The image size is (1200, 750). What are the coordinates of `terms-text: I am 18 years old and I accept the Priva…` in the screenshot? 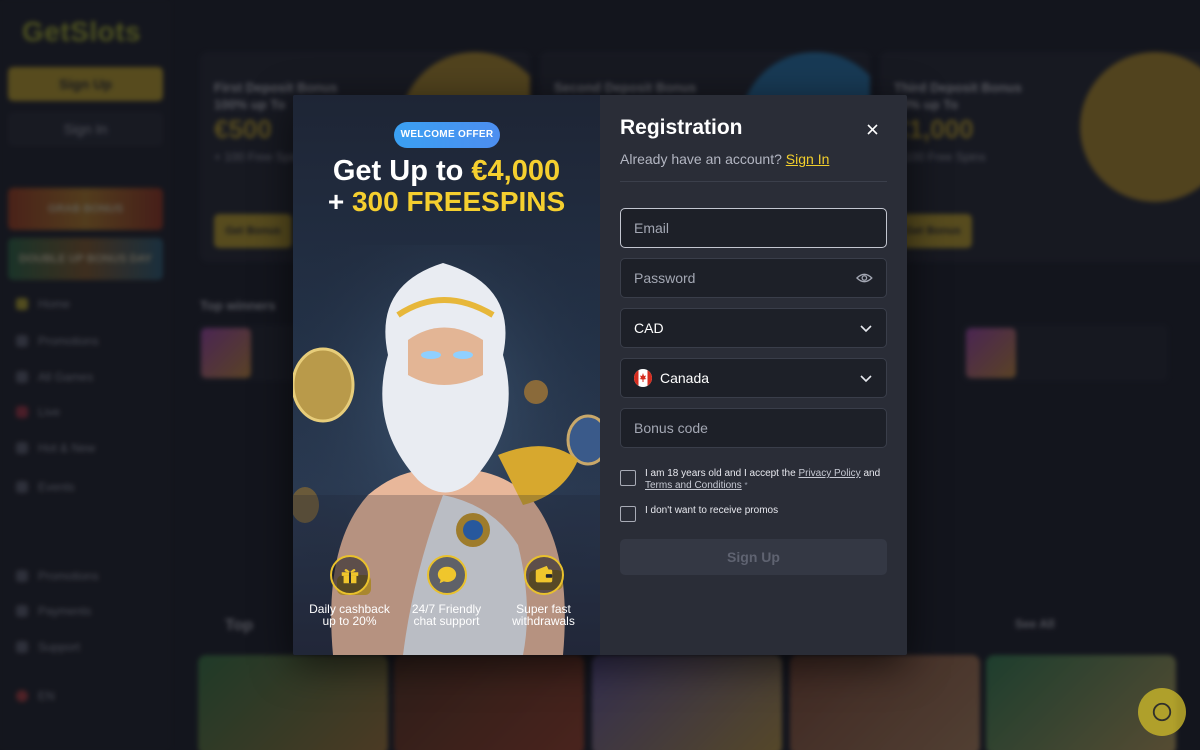 It's located at (767, 480).